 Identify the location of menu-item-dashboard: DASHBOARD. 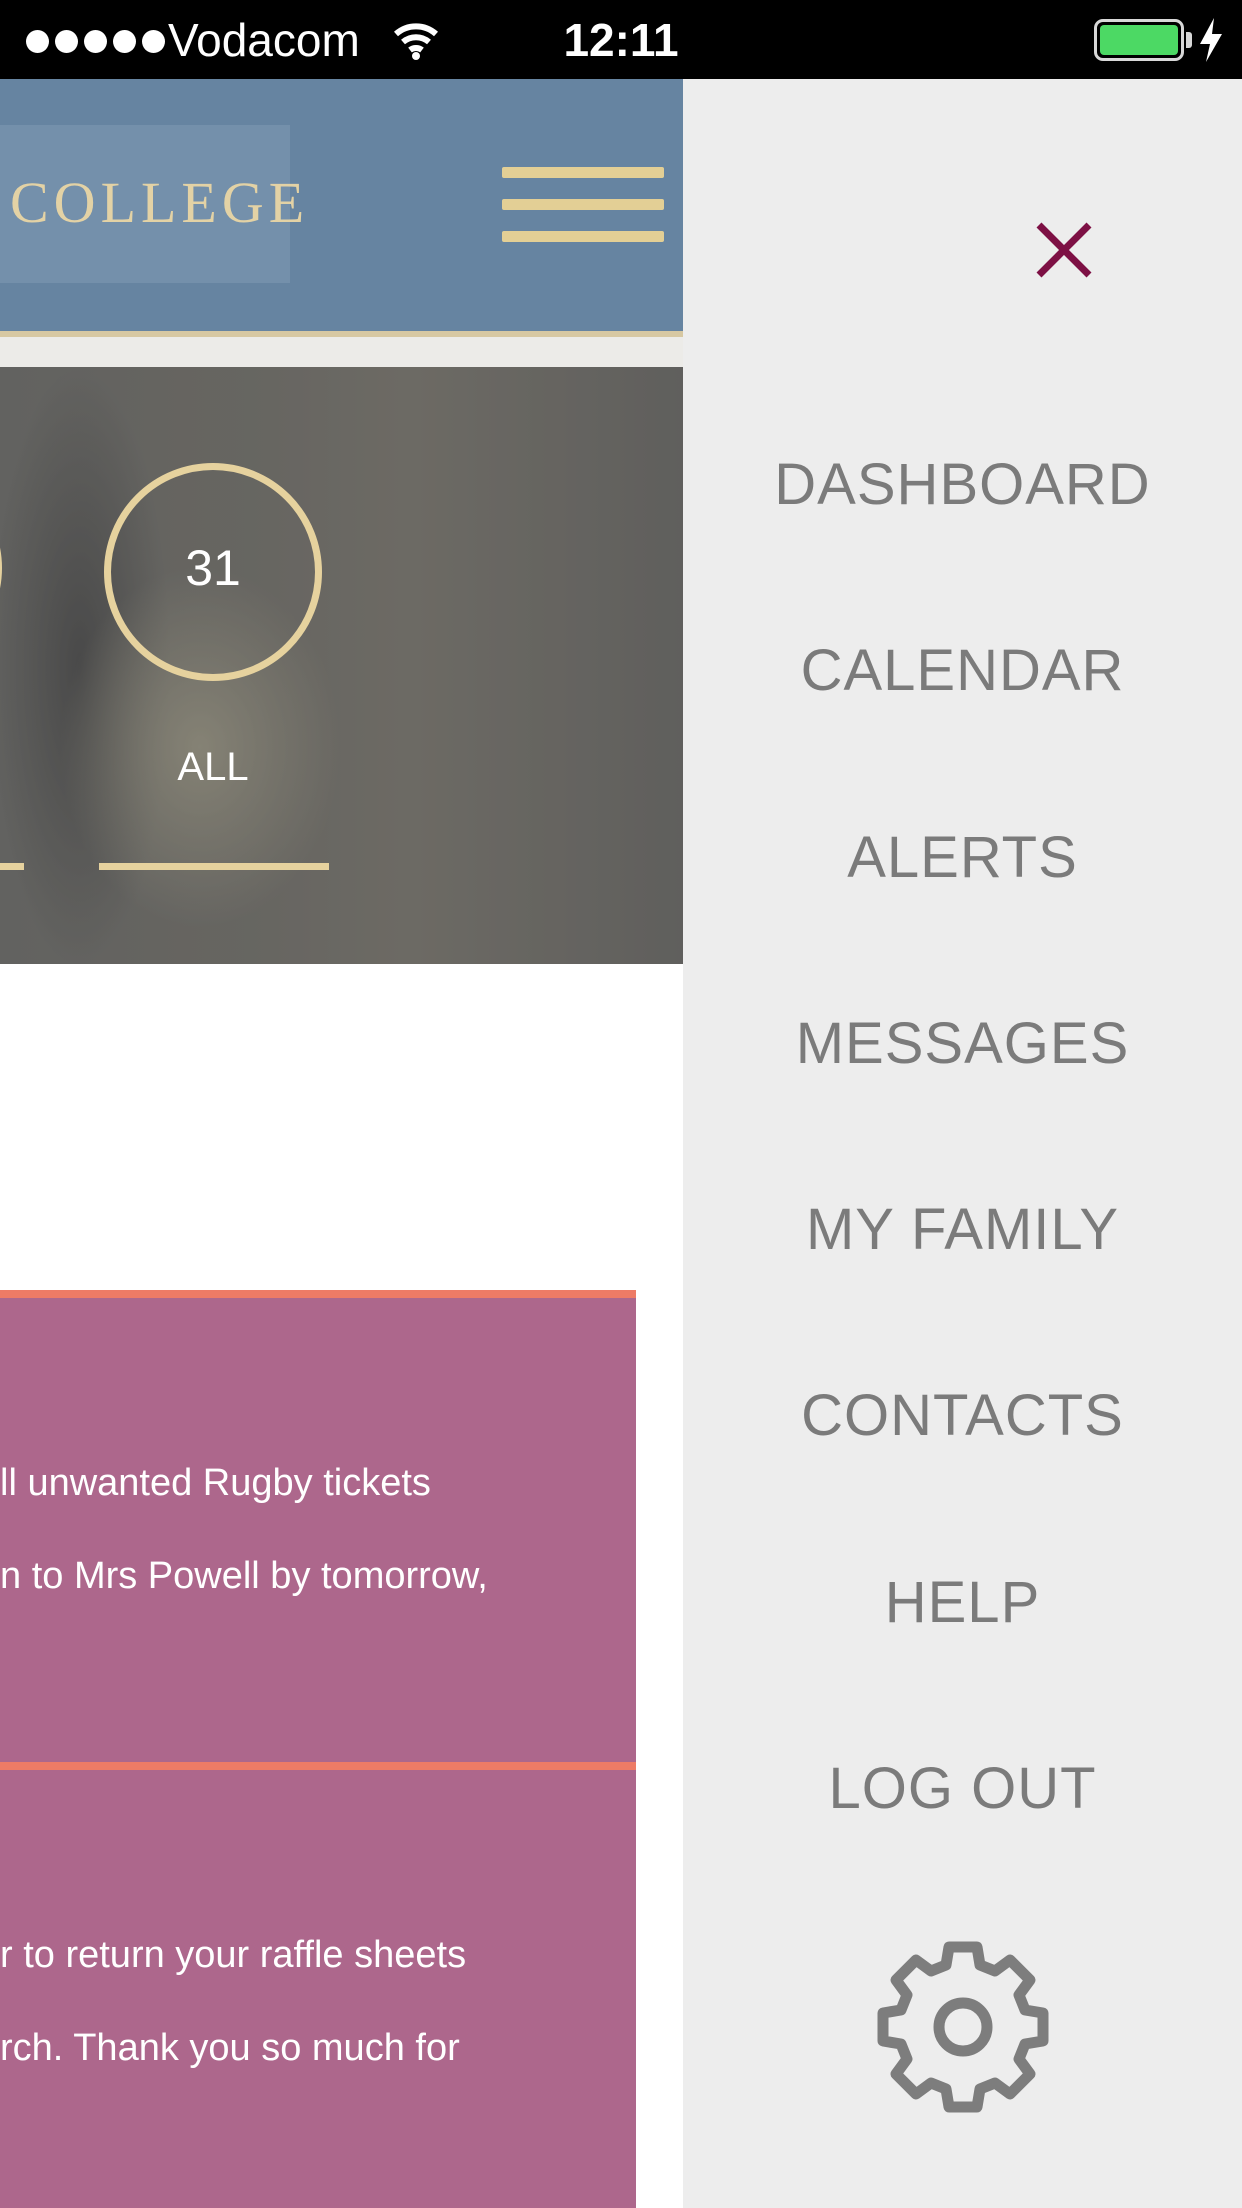
(962, 484).